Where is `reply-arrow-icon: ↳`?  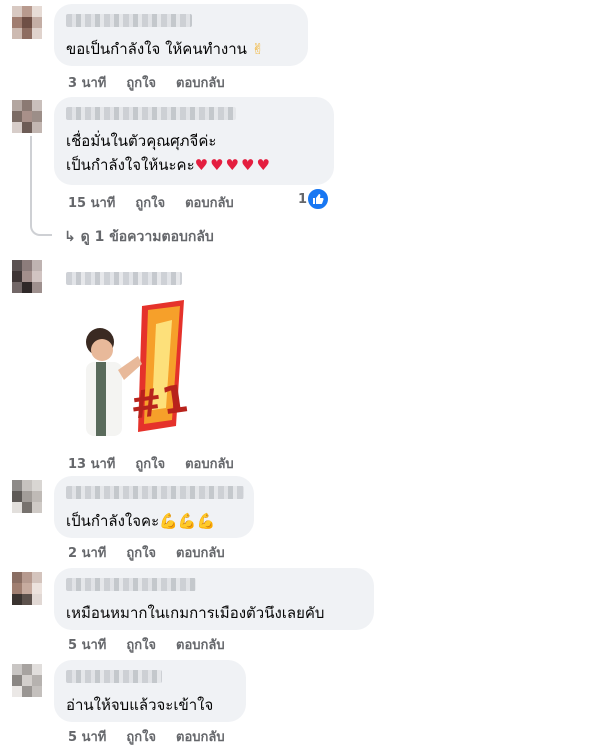 reply-arrow-icon: ↳ is located at coordinates (72, 237).